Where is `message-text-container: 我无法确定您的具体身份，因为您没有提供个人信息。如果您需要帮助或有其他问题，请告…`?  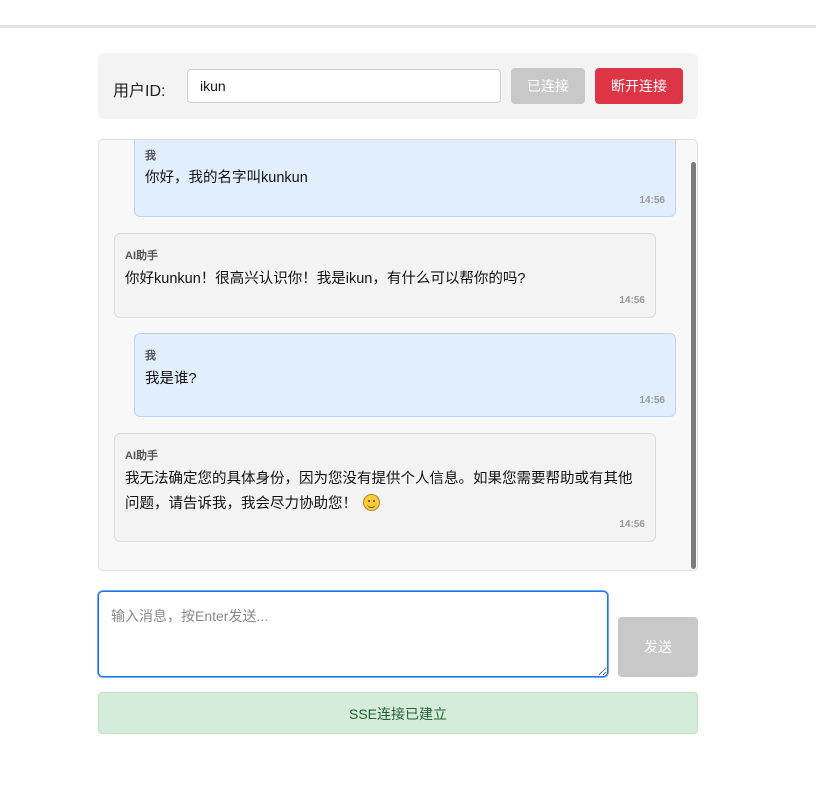
message-text-container: 我无法确定您的具体身份，因为您没有提供个人信息。如果您需要帮助或有其他问题，请告… is located at coordinates (385, 492).